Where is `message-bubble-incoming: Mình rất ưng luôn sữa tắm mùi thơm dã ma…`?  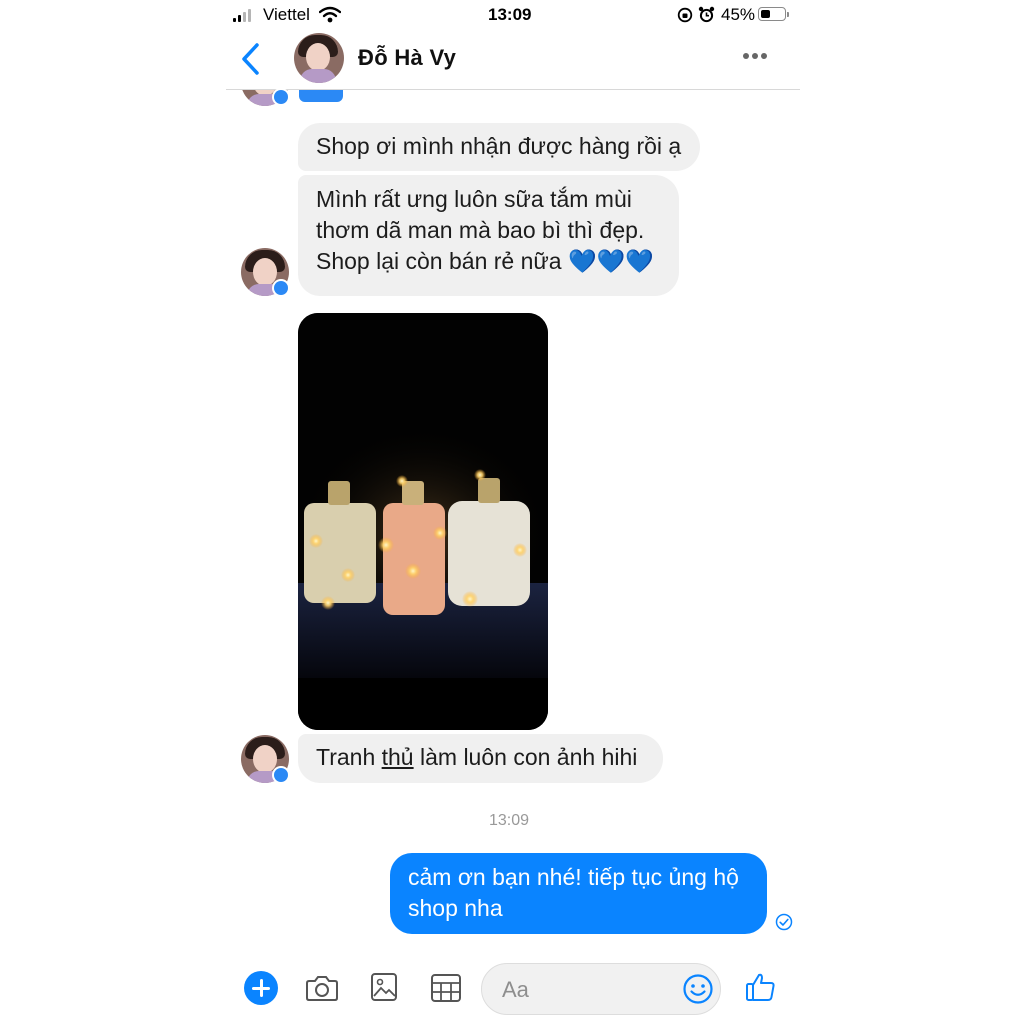
message-bubble-incoming: Mình rất ưng luôn sữa tắm mùi thơm dã ma… is located at coordinates (488, 235).